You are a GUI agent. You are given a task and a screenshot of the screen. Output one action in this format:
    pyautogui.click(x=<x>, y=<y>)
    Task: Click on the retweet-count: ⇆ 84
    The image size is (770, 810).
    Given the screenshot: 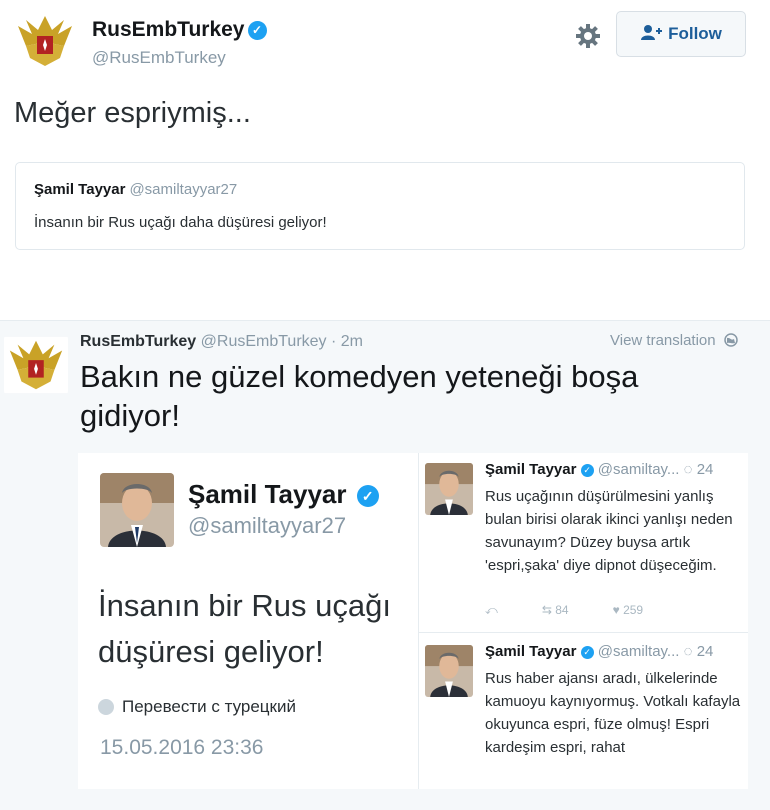 What is the action you would take?
    pyautogui.click(x=555, y=610)
    